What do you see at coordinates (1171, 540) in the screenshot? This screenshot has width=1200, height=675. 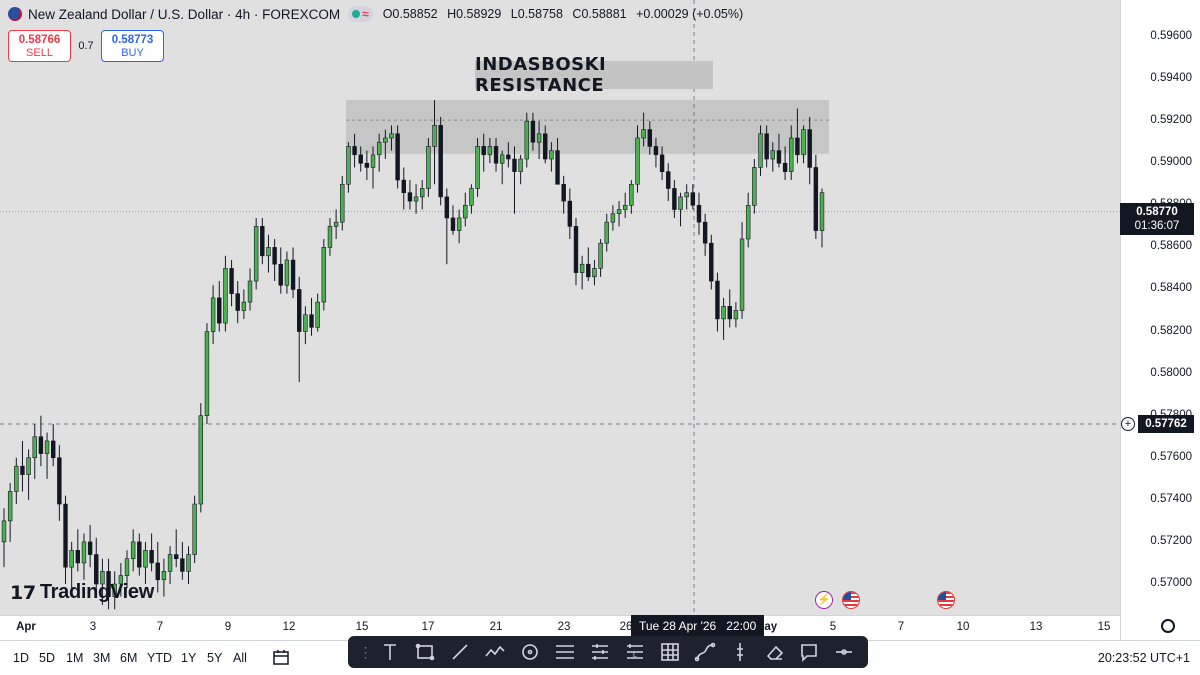 I see `price-tick: 0.57200` at bounding box center [1171, 540].